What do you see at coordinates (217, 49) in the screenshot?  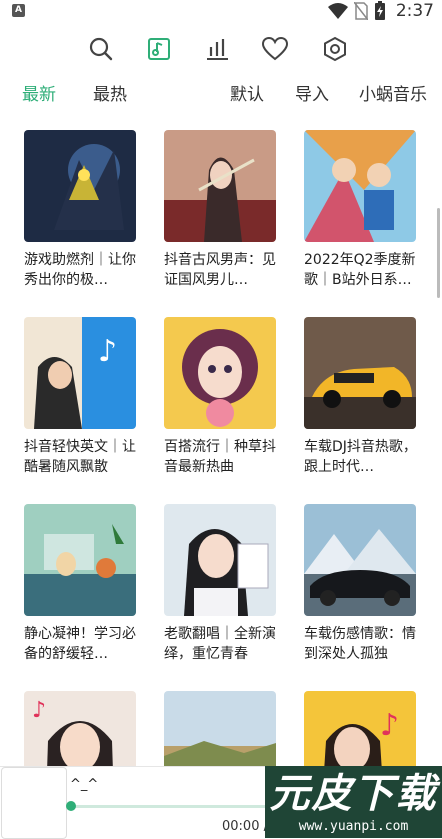 I see `chart-icon` at bounding box center [217, 49].